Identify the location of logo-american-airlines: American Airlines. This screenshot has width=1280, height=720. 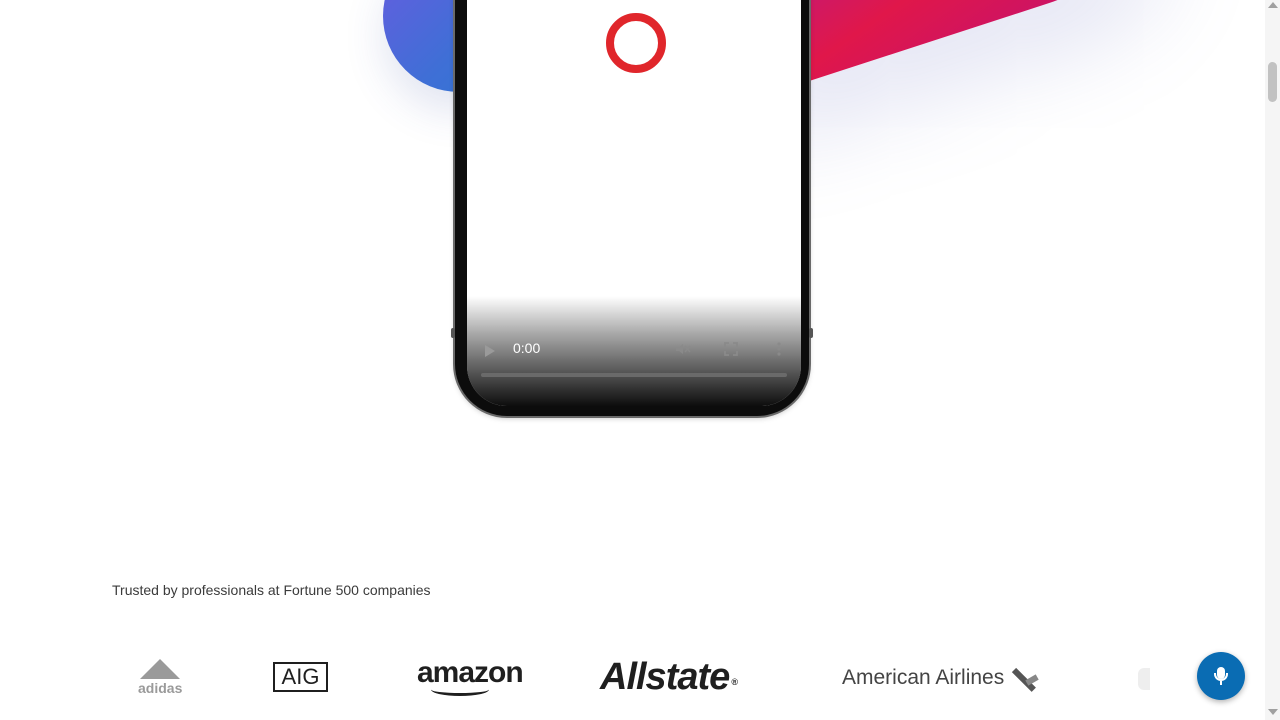
(941, 677).